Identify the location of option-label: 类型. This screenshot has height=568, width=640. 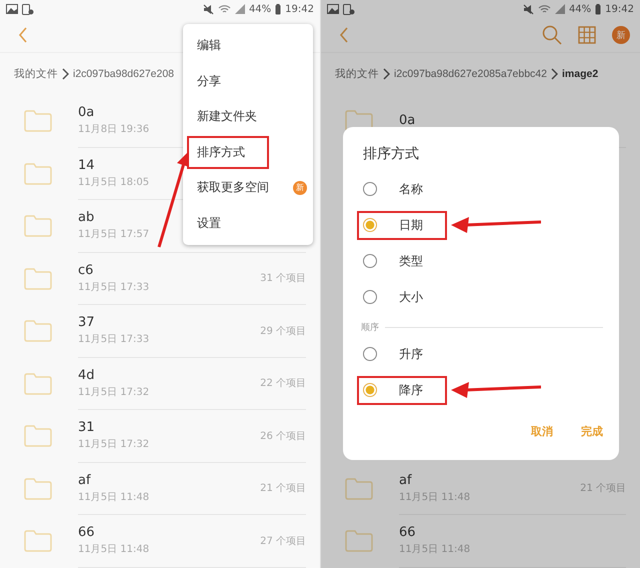
(411, 261).